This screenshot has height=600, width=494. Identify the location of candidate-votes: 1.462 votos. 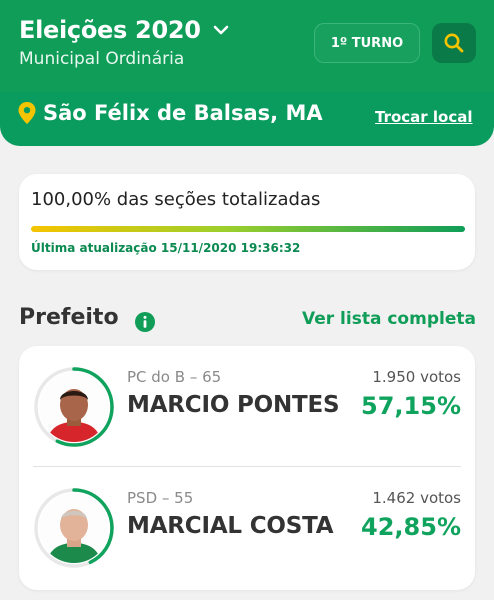
(416, 498).